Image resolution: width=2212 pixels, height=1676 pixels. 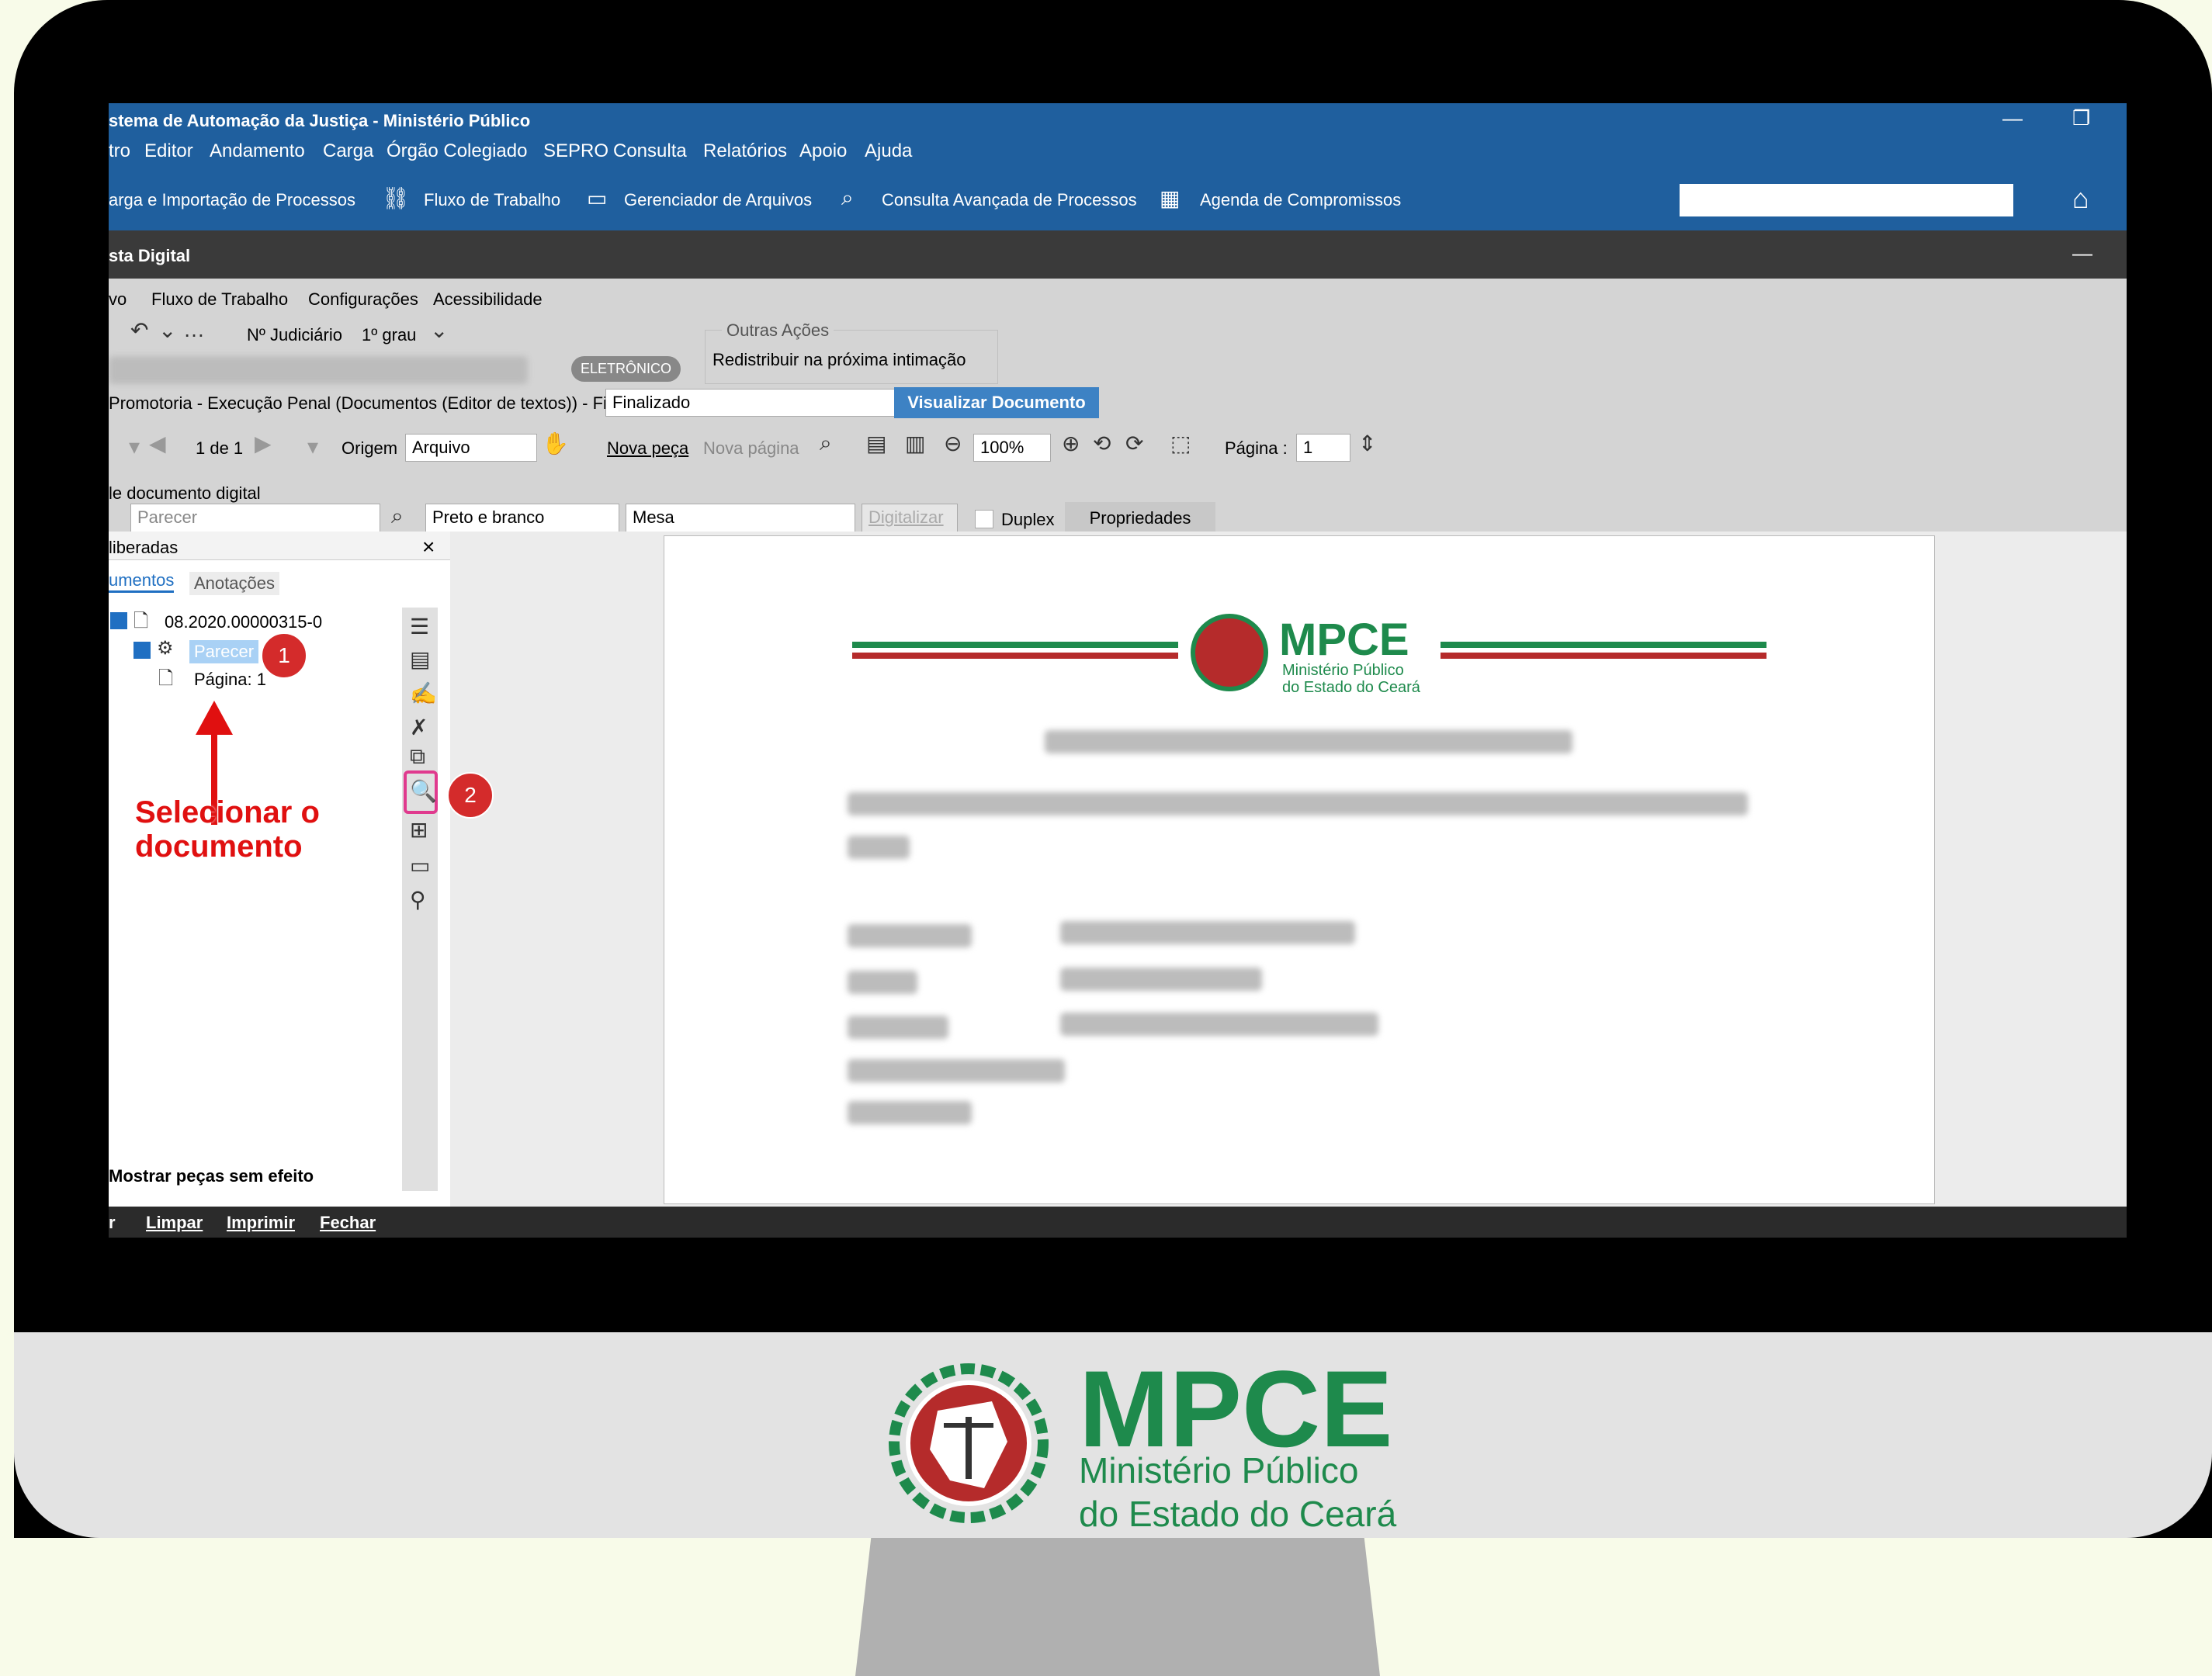 I want to click on toolbar-agenda: Agenda de Compromissos, so click(x=1300, y=200).